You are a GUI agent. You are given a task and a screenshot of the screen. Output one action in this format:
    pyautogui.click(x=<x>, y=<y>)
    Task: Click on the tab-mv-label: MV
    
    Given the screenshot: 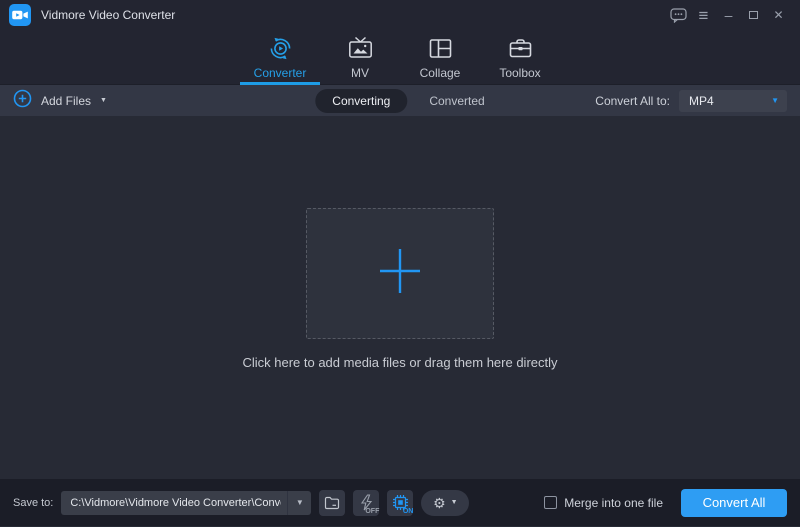 What is the action you would take?
    pyautogui.click(x=360, y=72)
    